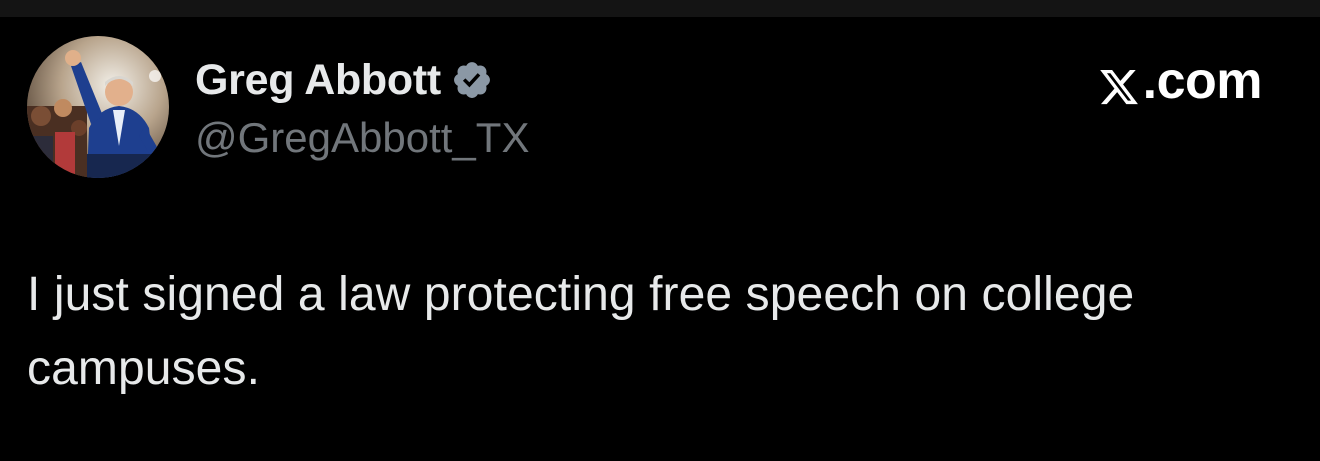 The height and width of the screenshot is (461, 1320). What do you see at coordinates (362, 109) in the screenshot?
I see `author-block: Greg Abbott @GregAbbott_TX` at bounding box center [362, 109].